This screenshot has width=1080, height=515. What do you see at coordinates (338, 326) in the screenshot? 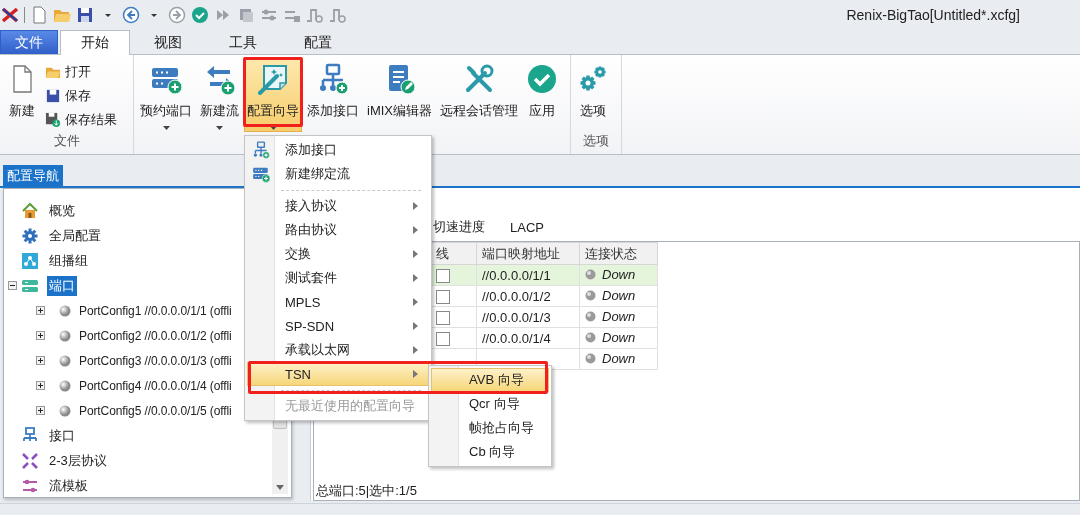
I see `menu-item: SP-SDN` at bounding box center [338, 326].